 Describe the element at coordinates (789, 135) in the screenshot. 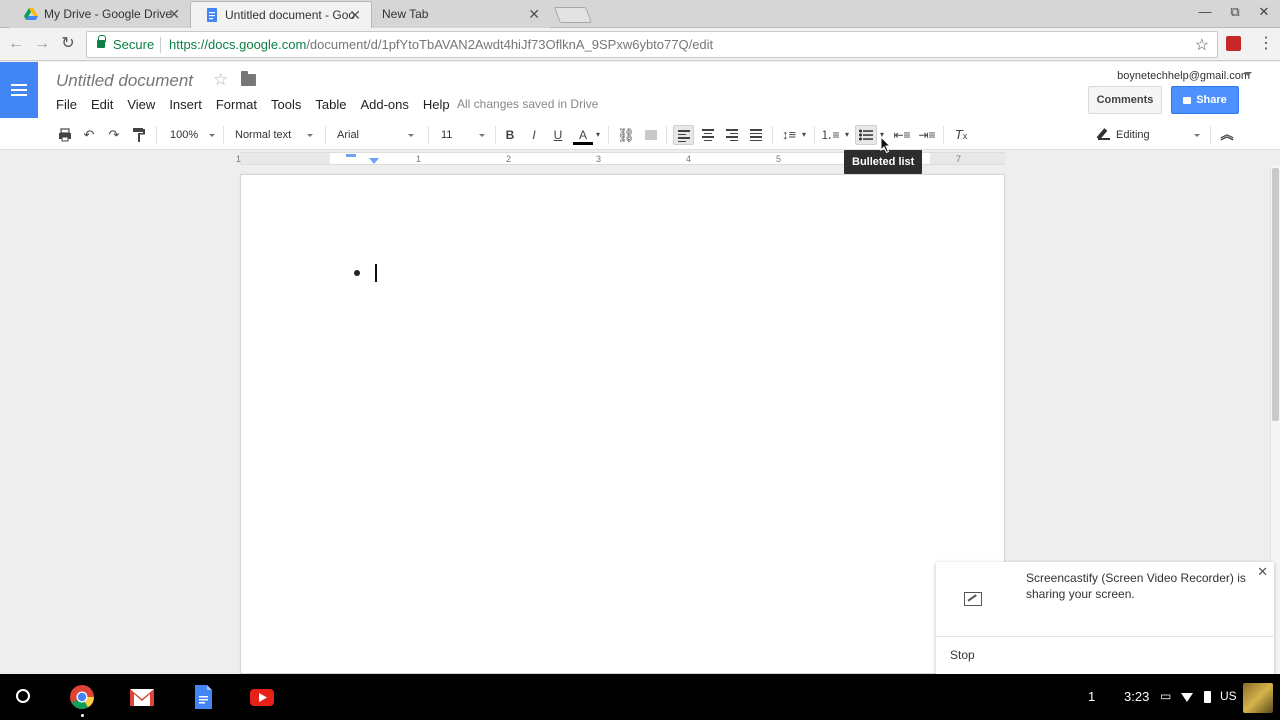

I see `line-spacing-icon: ↕≡` at that location.